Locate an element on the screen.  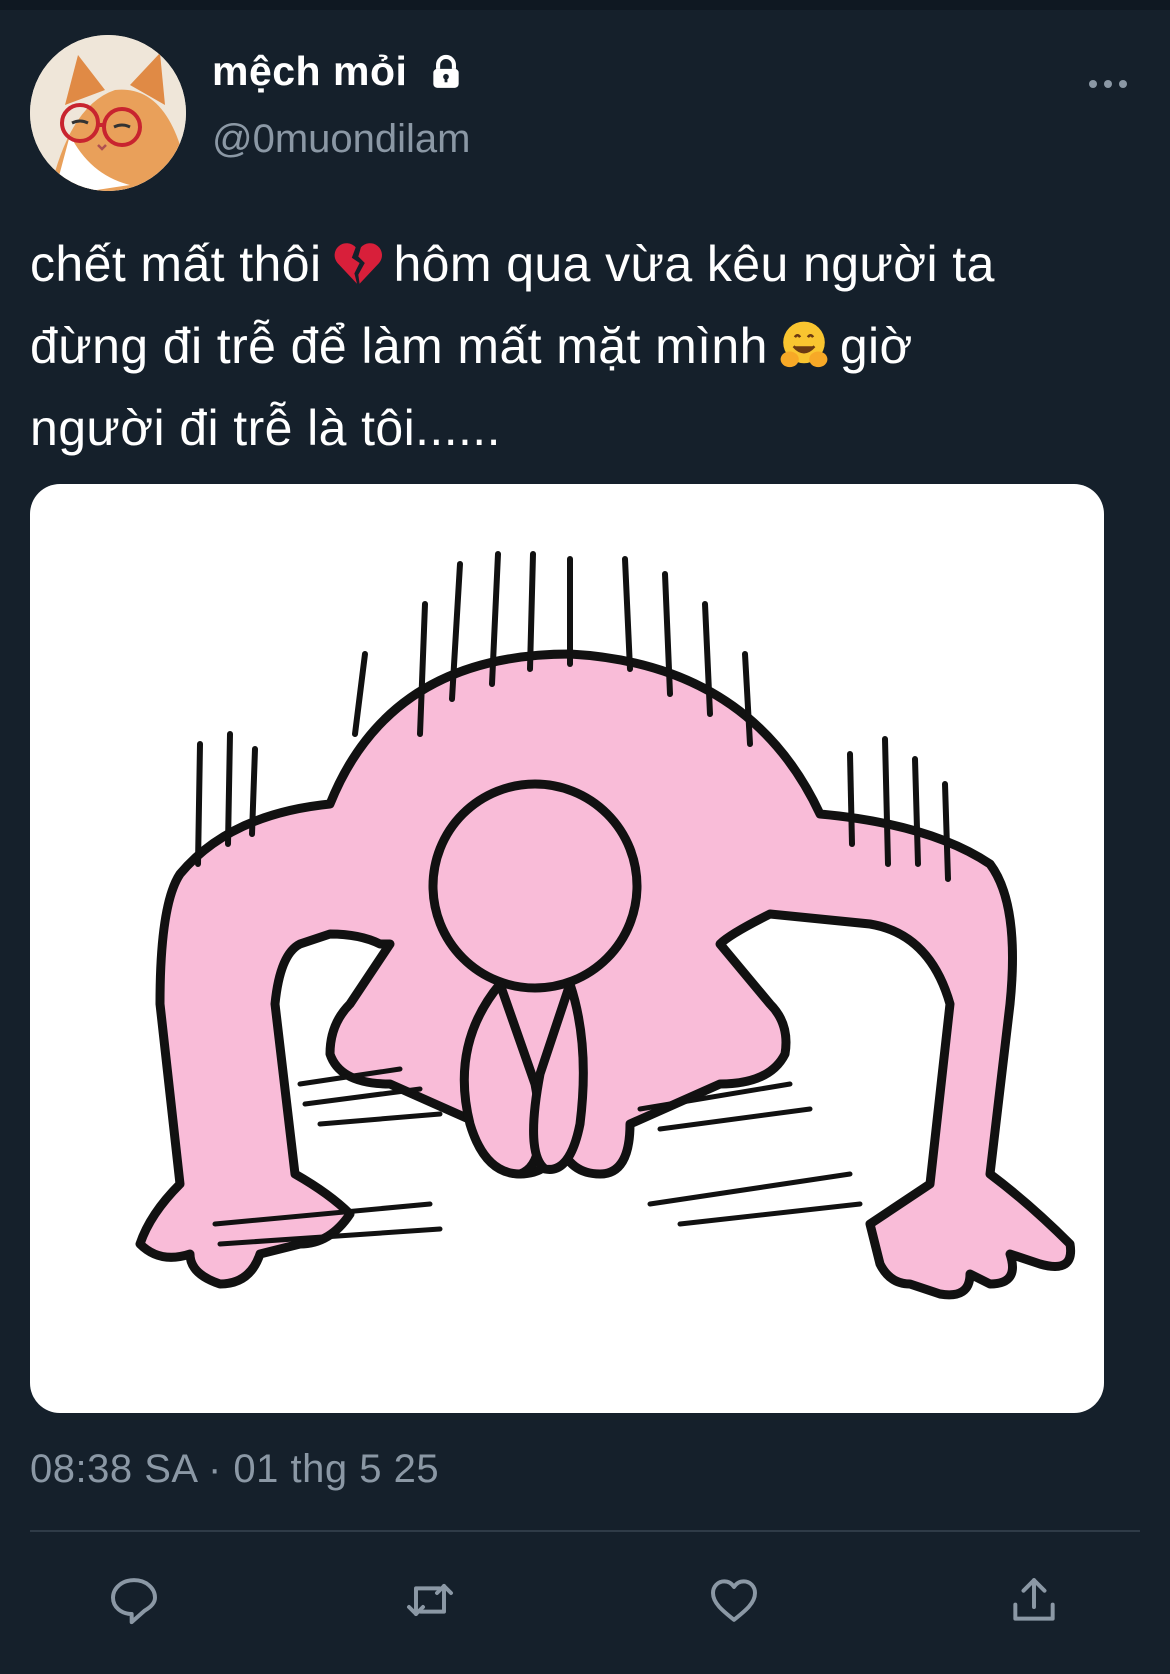
avatar is located at coordinates (108, 113).